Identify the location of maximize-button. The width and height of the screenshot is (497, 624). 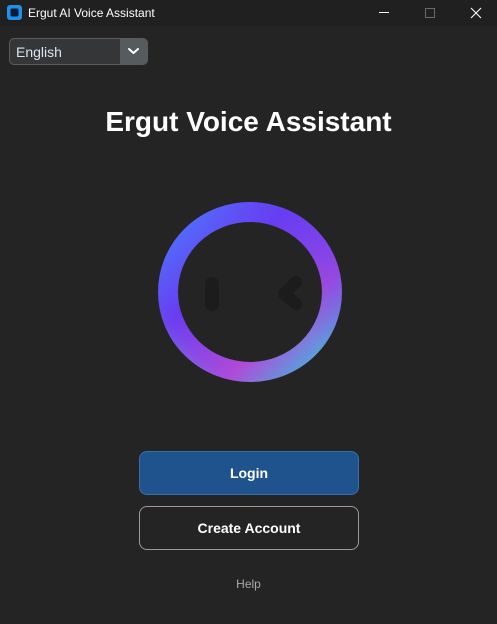
(430, 13).